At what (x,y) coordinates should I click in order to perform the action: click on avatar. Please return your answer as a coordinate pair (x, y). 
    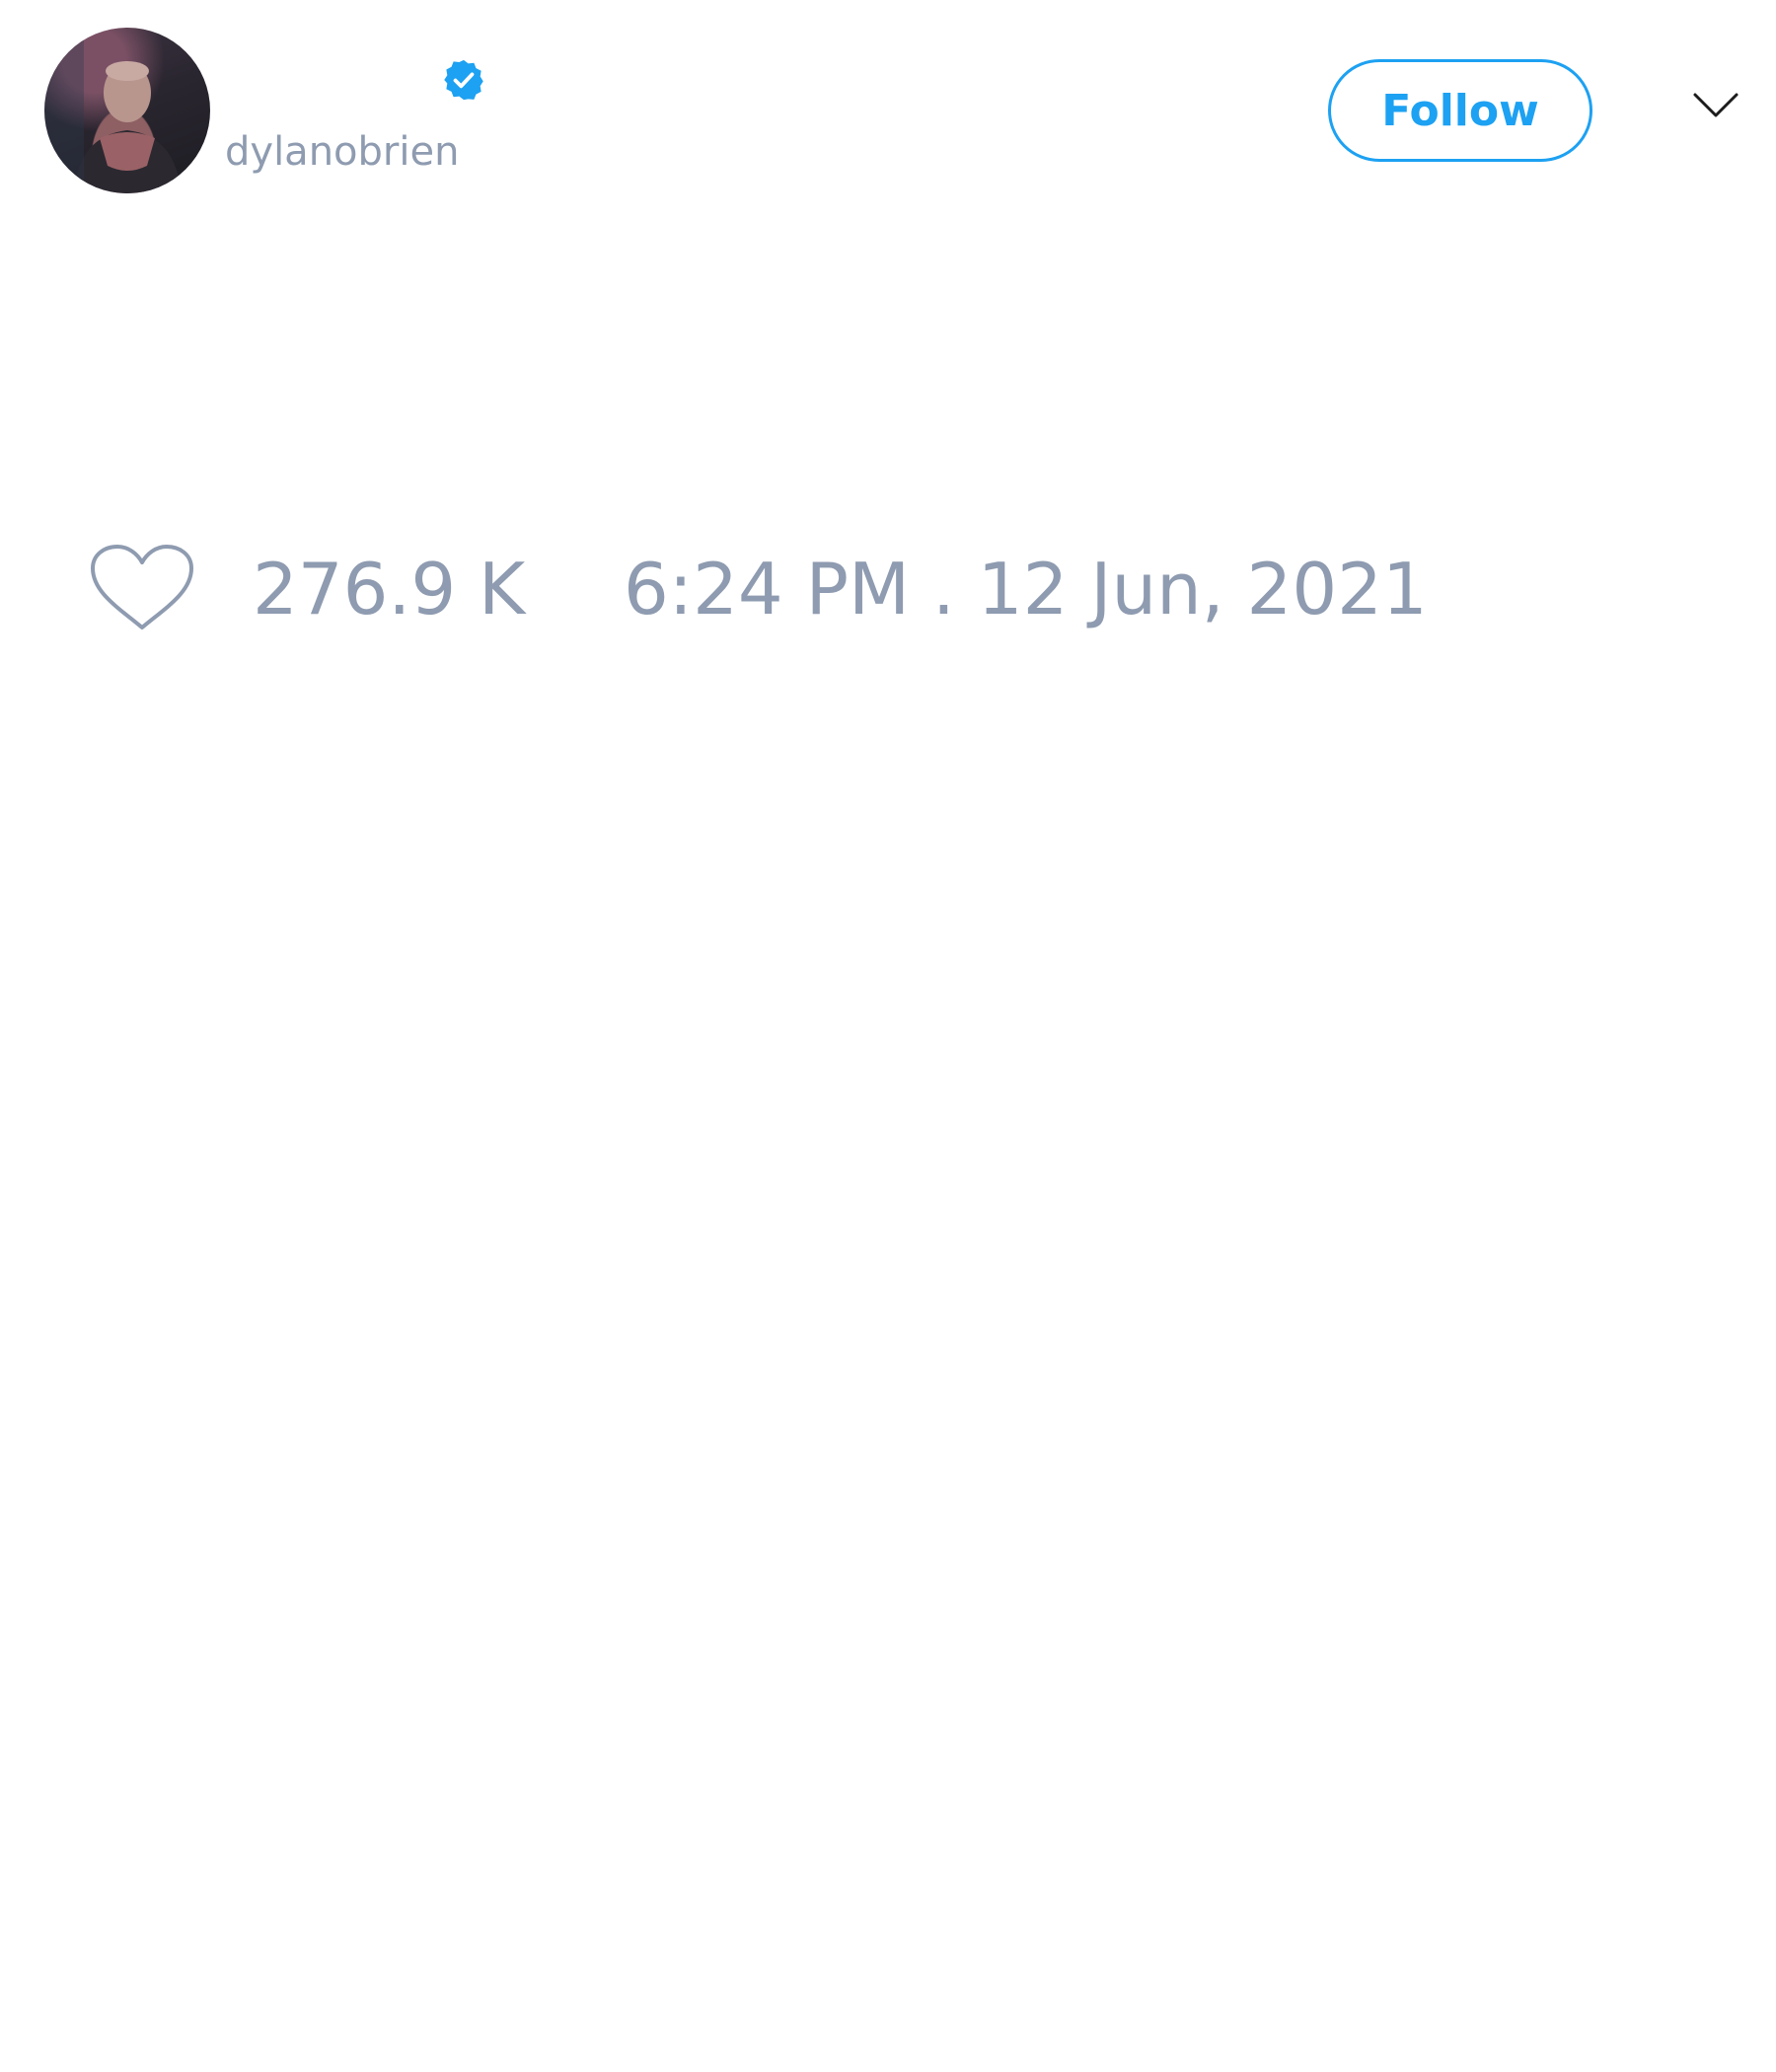
    Looking at the image, I should click on (127, 111).